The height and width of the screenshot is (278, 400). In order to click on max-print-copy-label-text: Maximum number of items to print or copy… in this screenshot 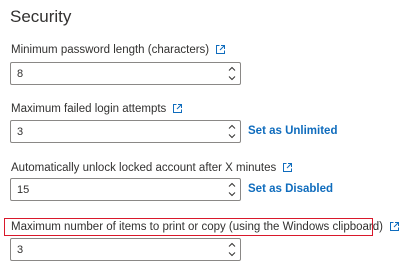, I will do `click(197, 227)`.